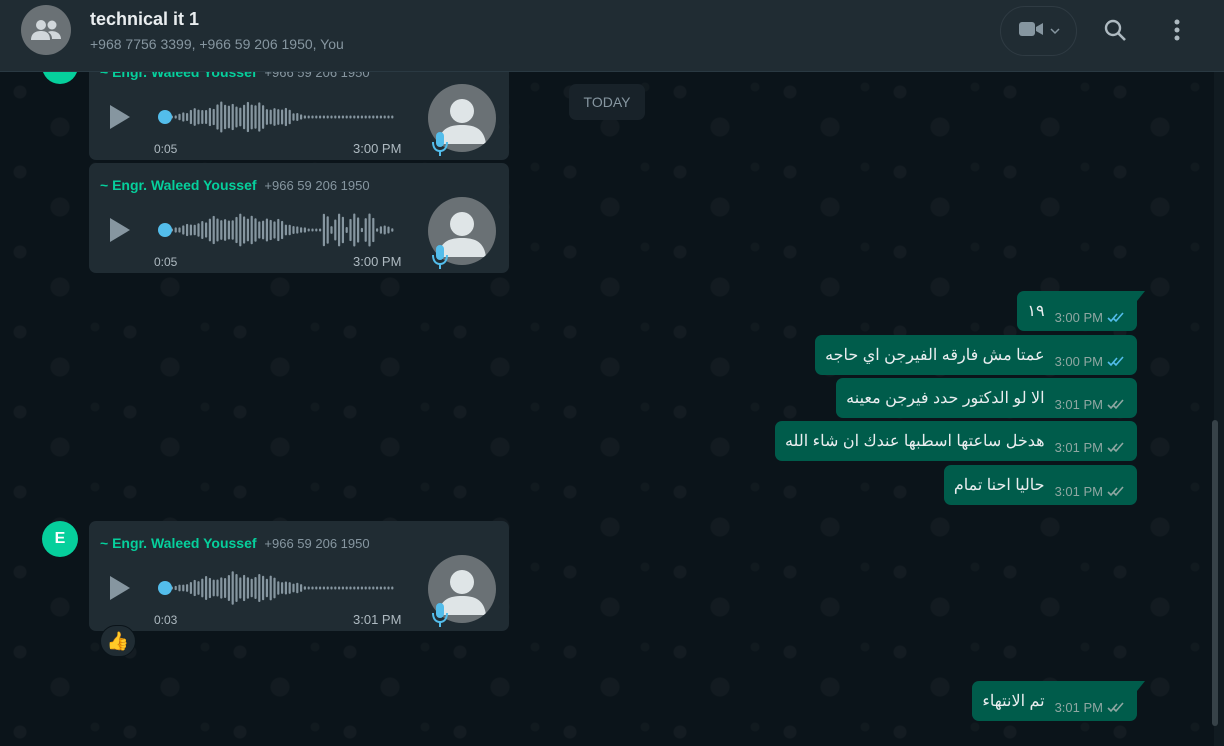 This screenshot has height=746, width=1224. I want to click on outgoing-message: عمتا مش فارقه الفيرجن اي حاجه 3:00 PM, so click(976, 355).